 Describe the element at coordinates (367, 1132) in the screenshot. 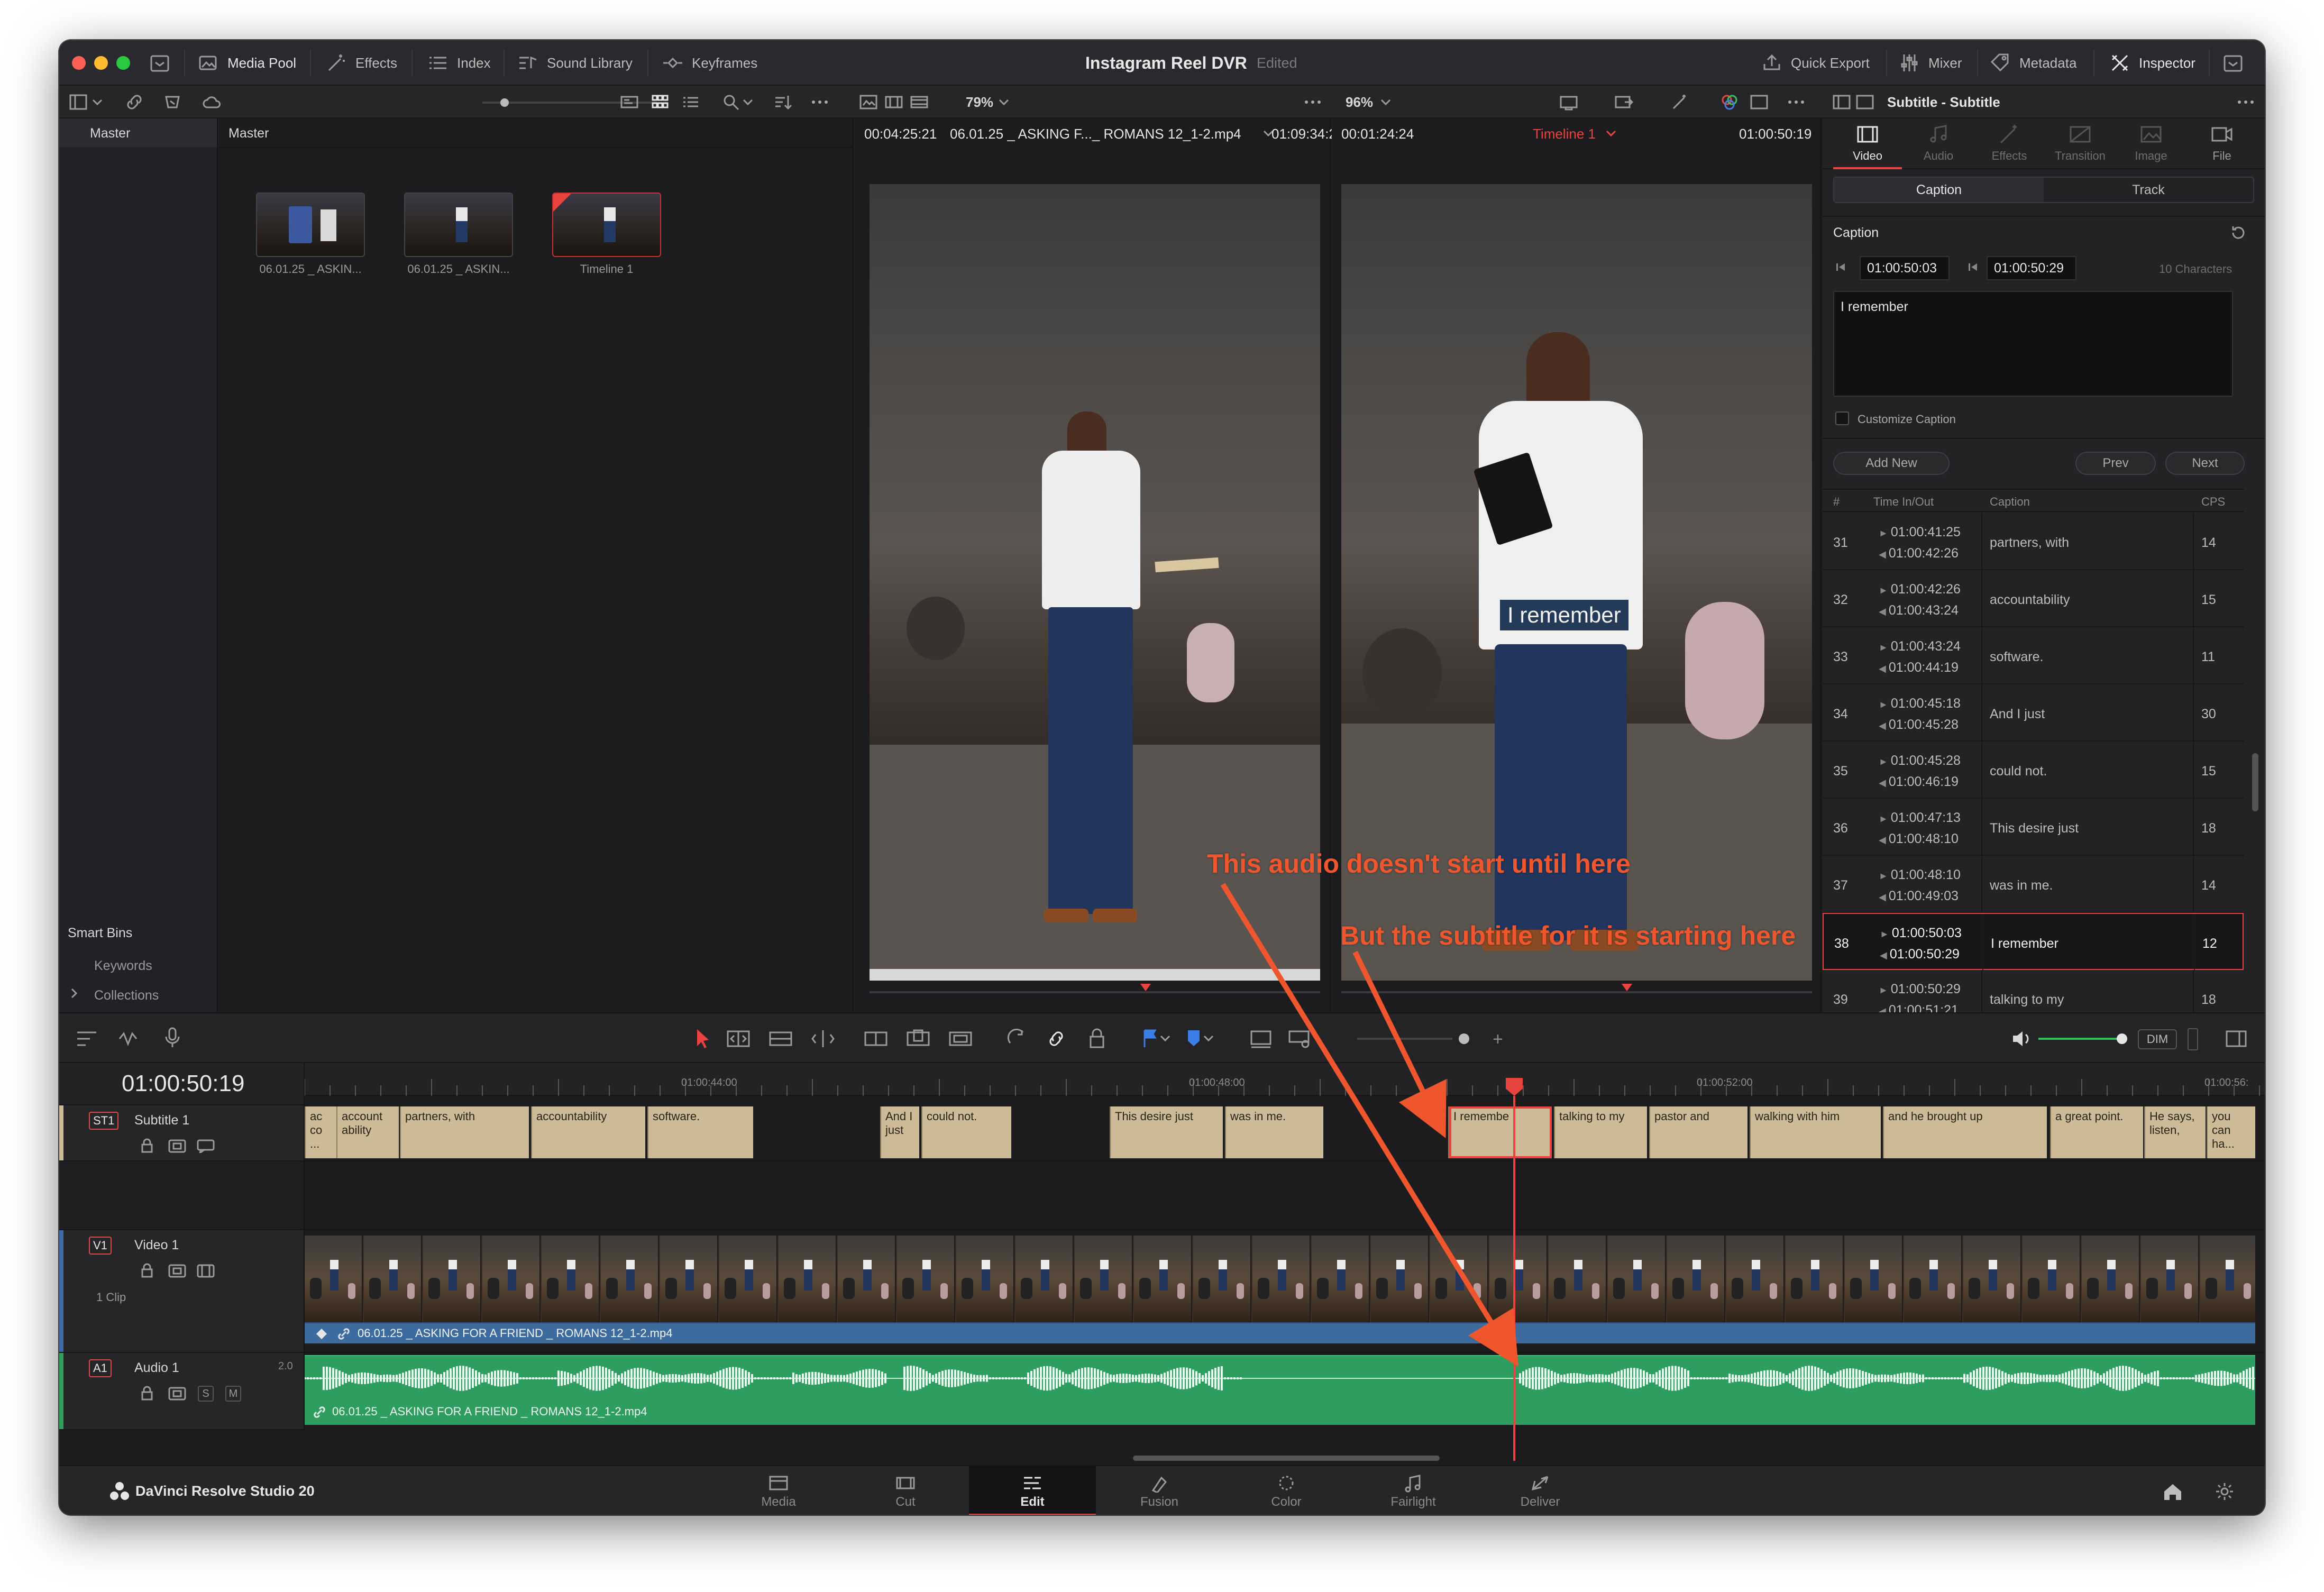

I see `subtitle-clip: account ability` at that location.